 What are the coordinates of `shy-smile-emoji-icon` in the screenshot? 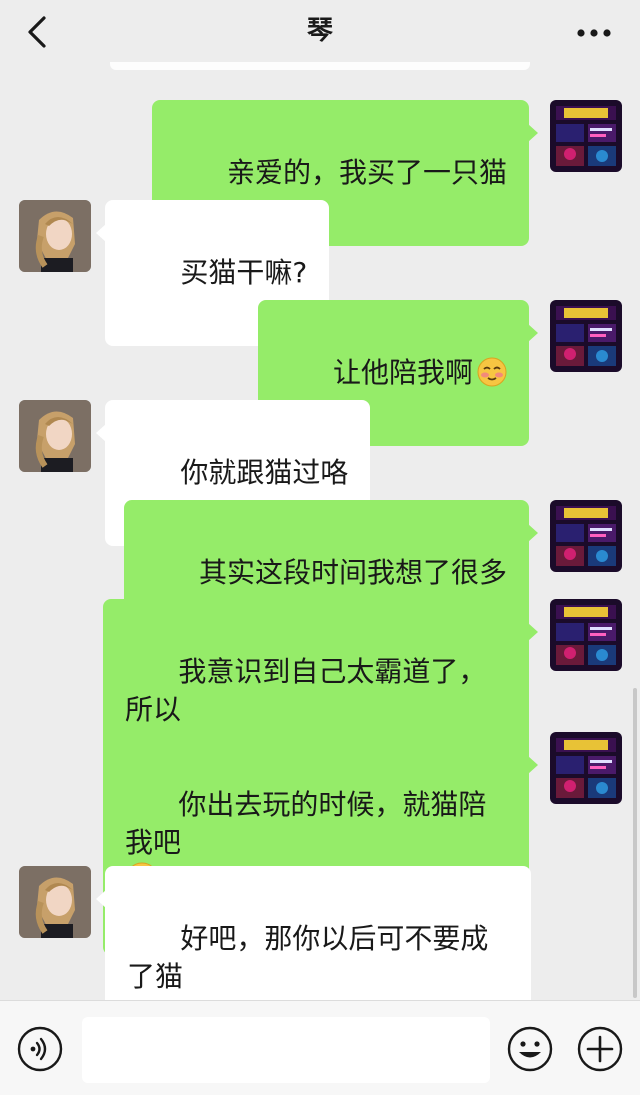 It's located at (492, 372).